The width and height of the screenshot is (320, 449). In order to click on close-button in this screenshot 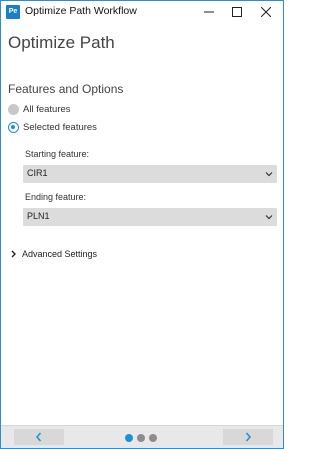, I will do `click(266, 12)`.